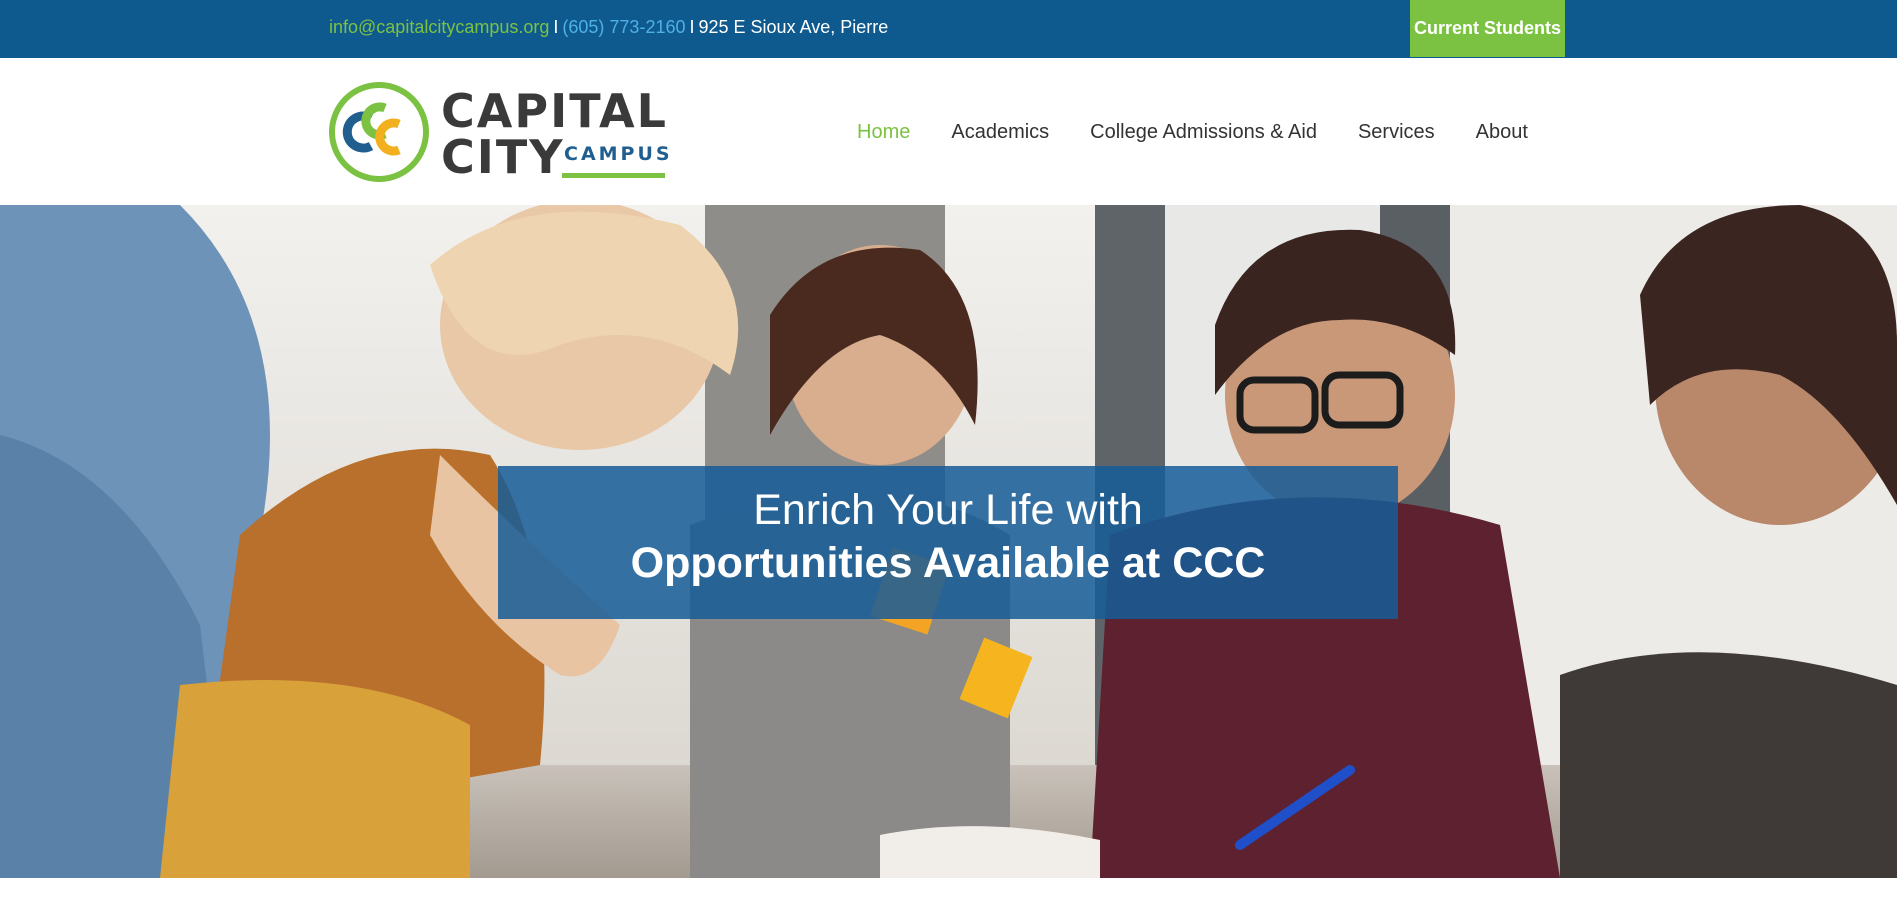  Describe the element at coordinates (503, 157) in the screenshot. I see `logo-text-city: CITY` at that location.